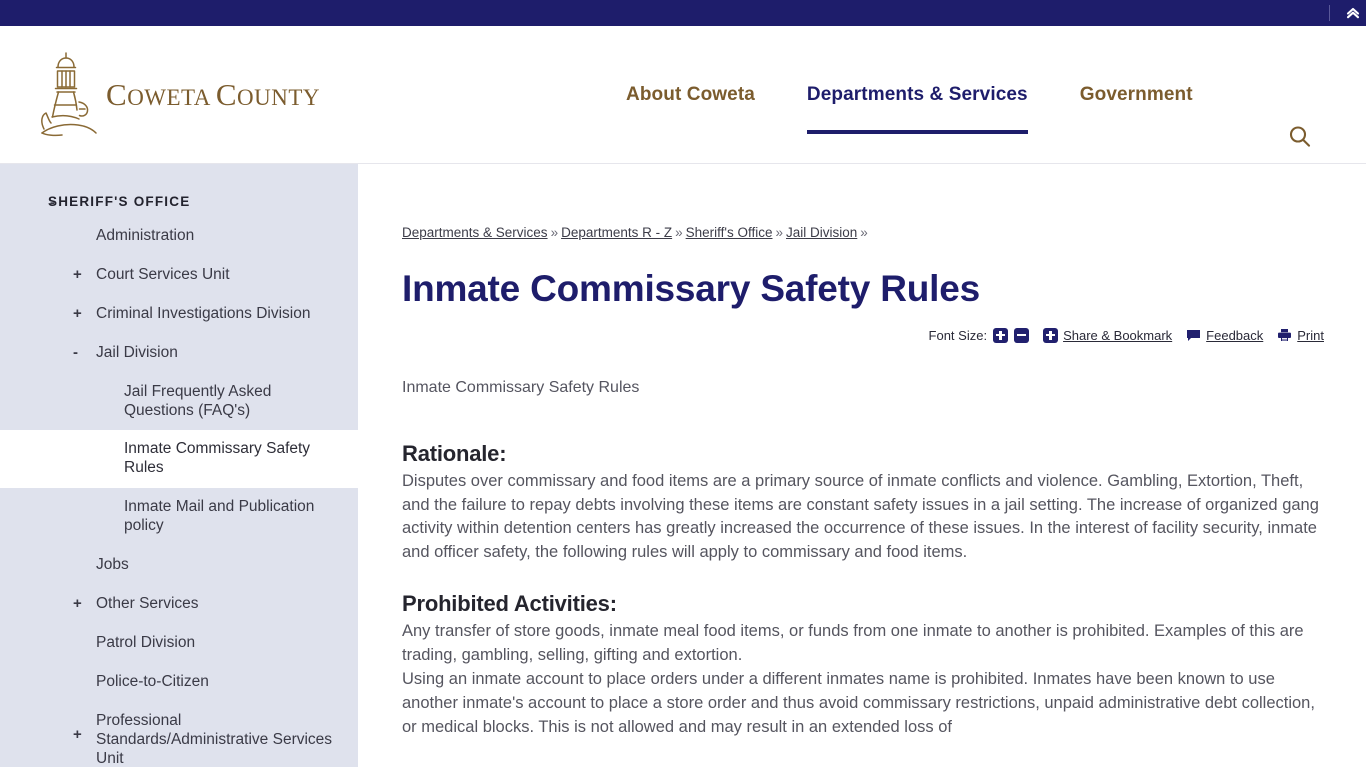 The width and height of the screenshot is (1366, 768). I want to click on font-size-label: Font Size:, so click(958, 335).